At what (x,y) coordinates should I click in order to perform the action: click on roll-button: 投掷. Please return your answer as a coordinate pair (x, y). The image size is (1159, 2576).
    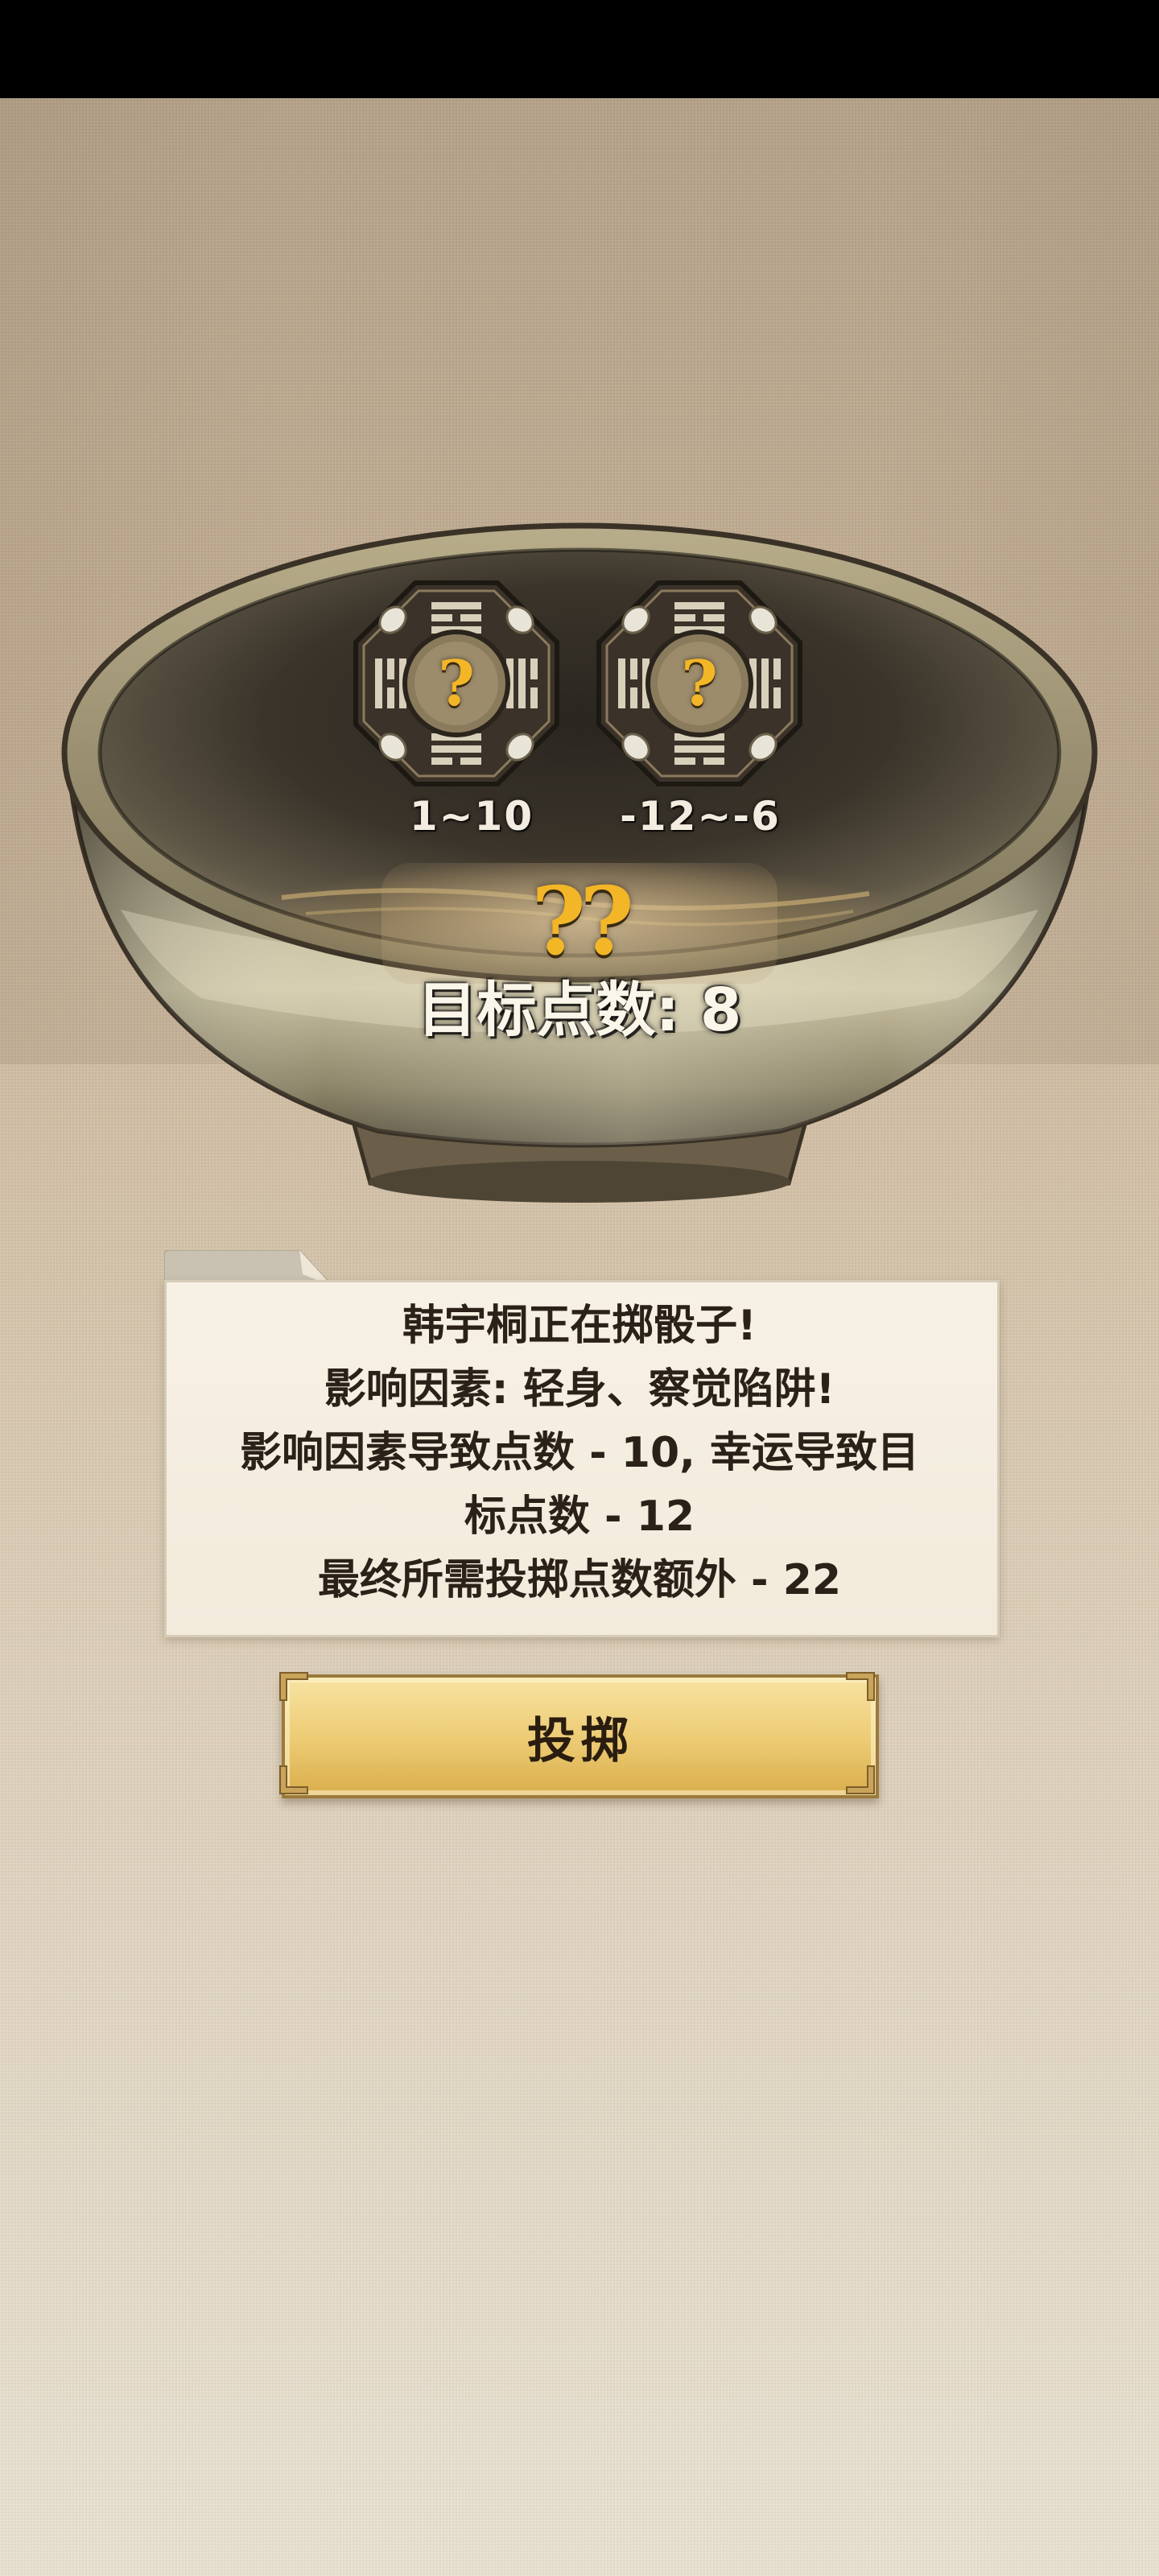
    Looking at the image, I should click on (580, 1736).